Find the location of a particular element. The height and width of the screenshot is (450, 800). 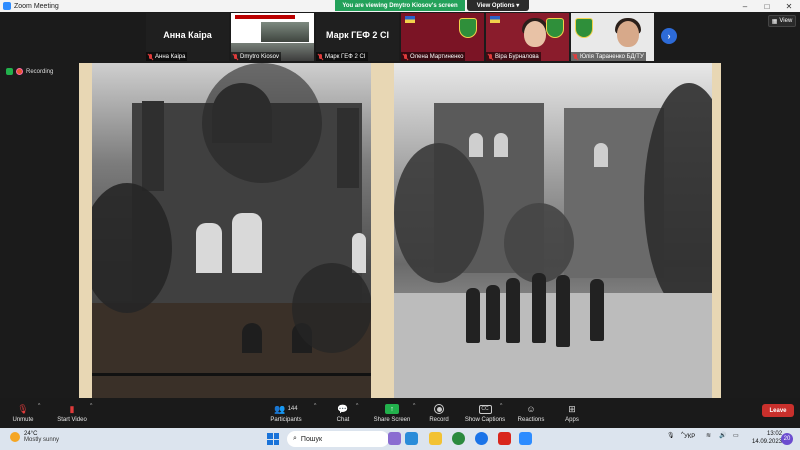

chat-label: Chat is located at coordinates (343, 420).